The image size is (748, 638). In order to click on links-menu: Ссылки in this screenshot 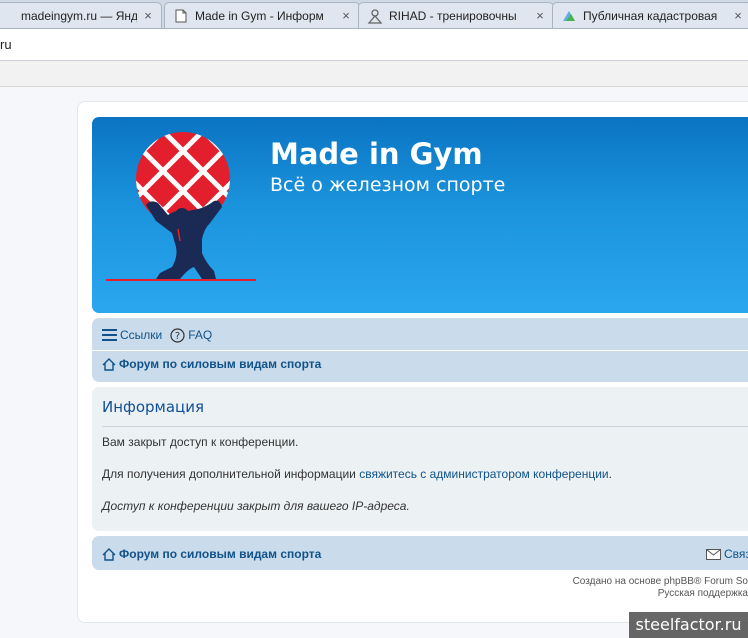, I will do `click(132, 335)`.